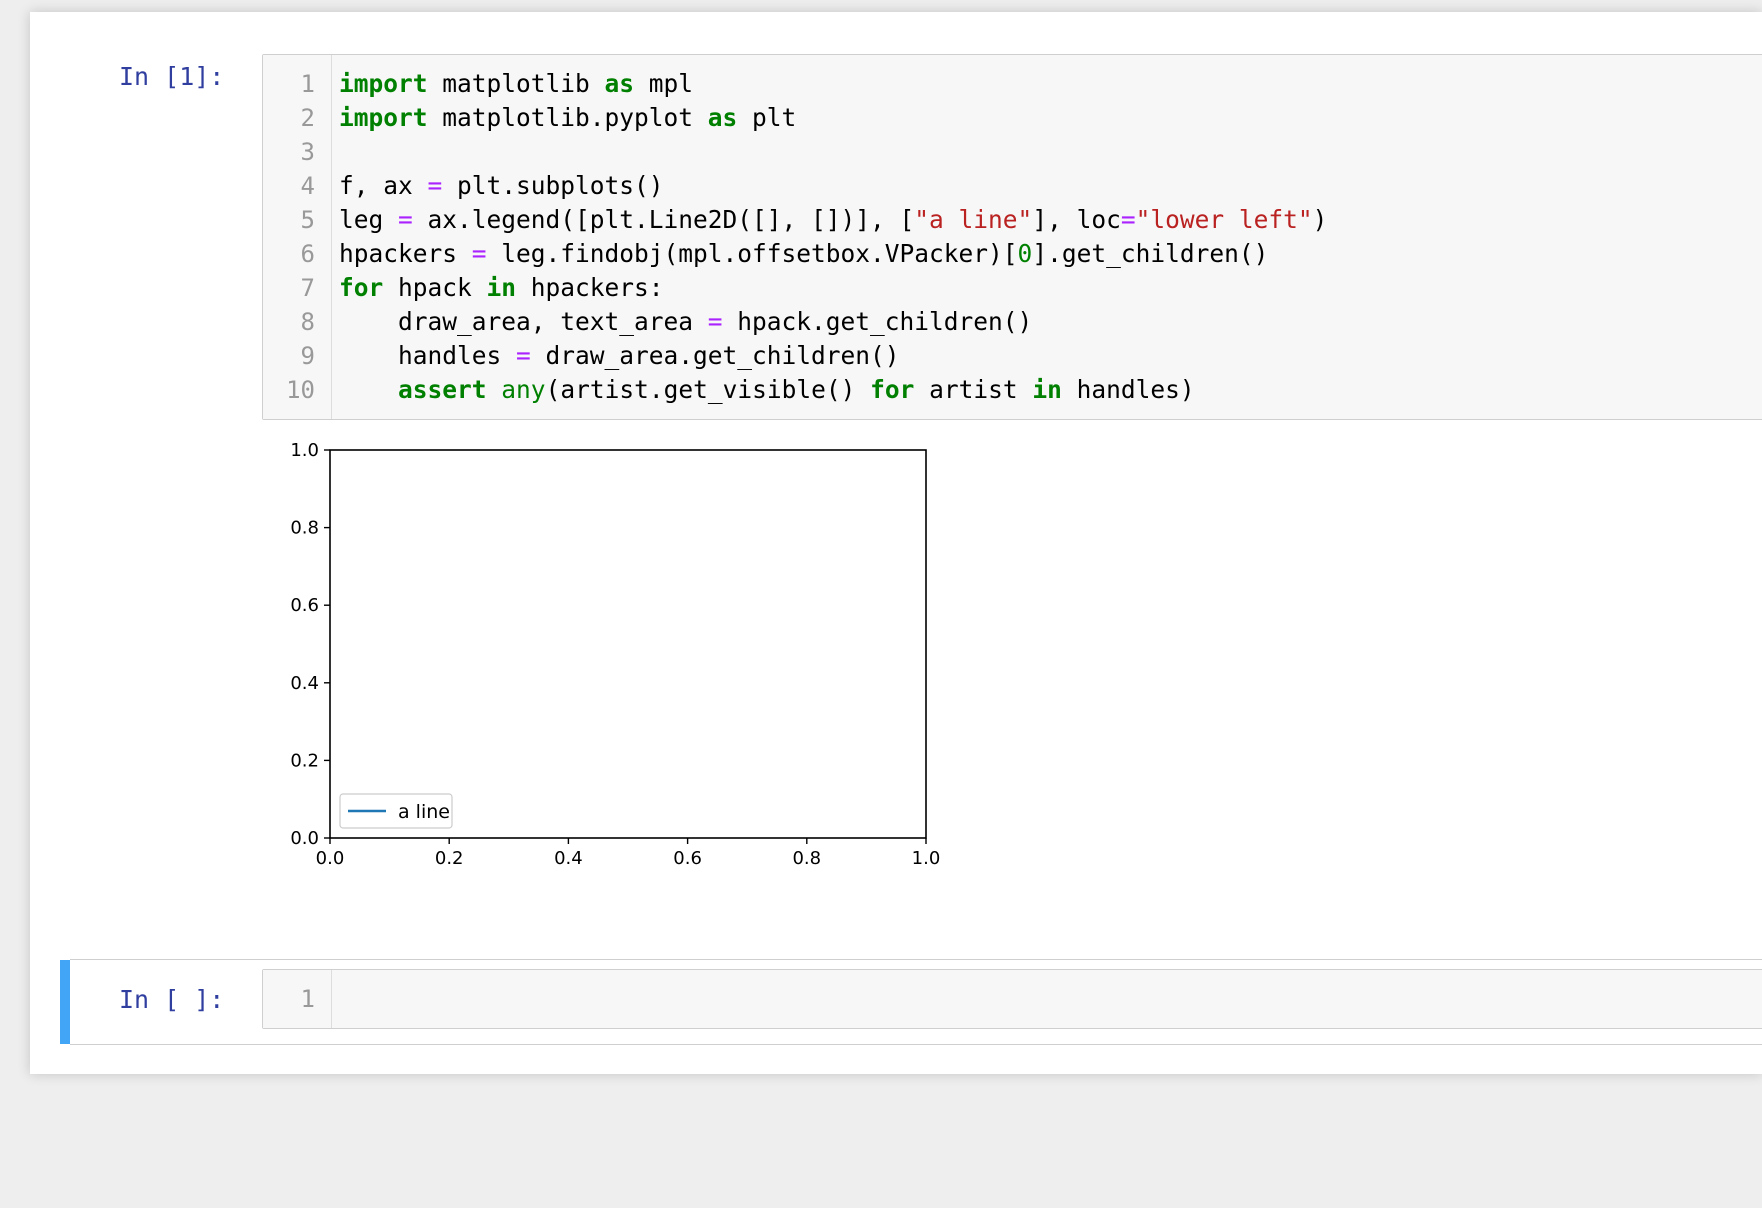  I want to click on code-token: hpack, so click(435, 287).